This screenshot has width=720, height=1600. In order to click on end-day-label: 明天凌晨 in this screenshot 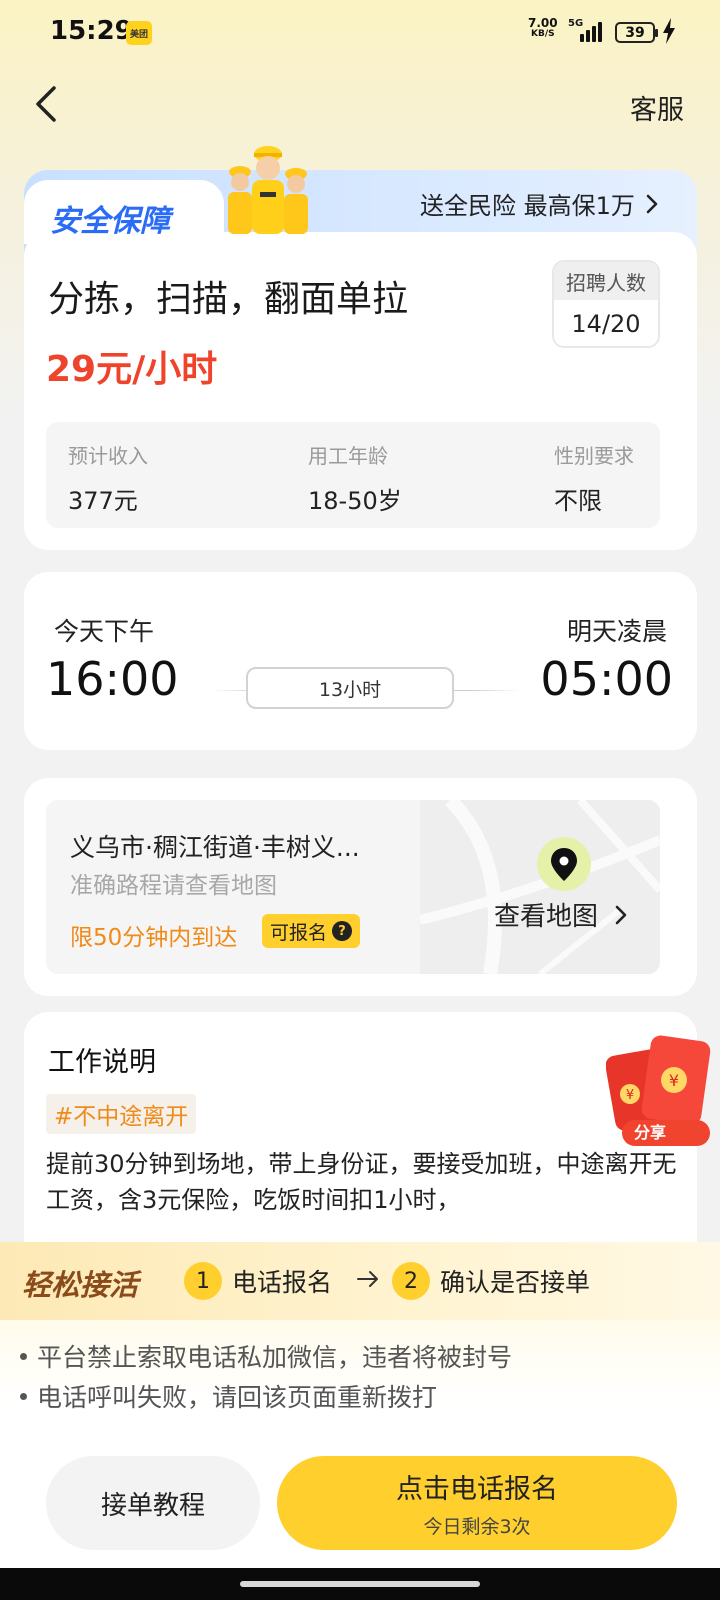, I will do `click(616, 631)`.